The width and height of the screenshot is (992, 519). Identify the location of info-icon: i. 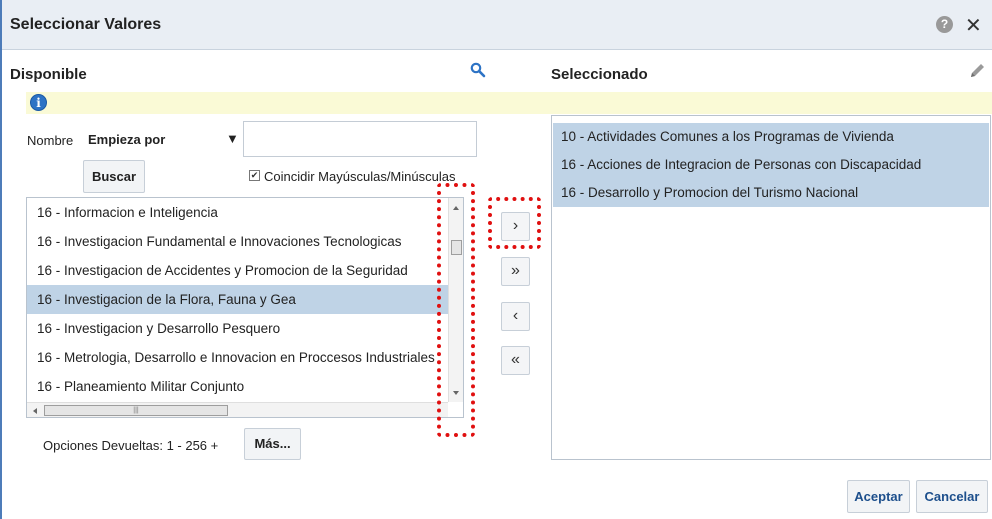
(38, 102).